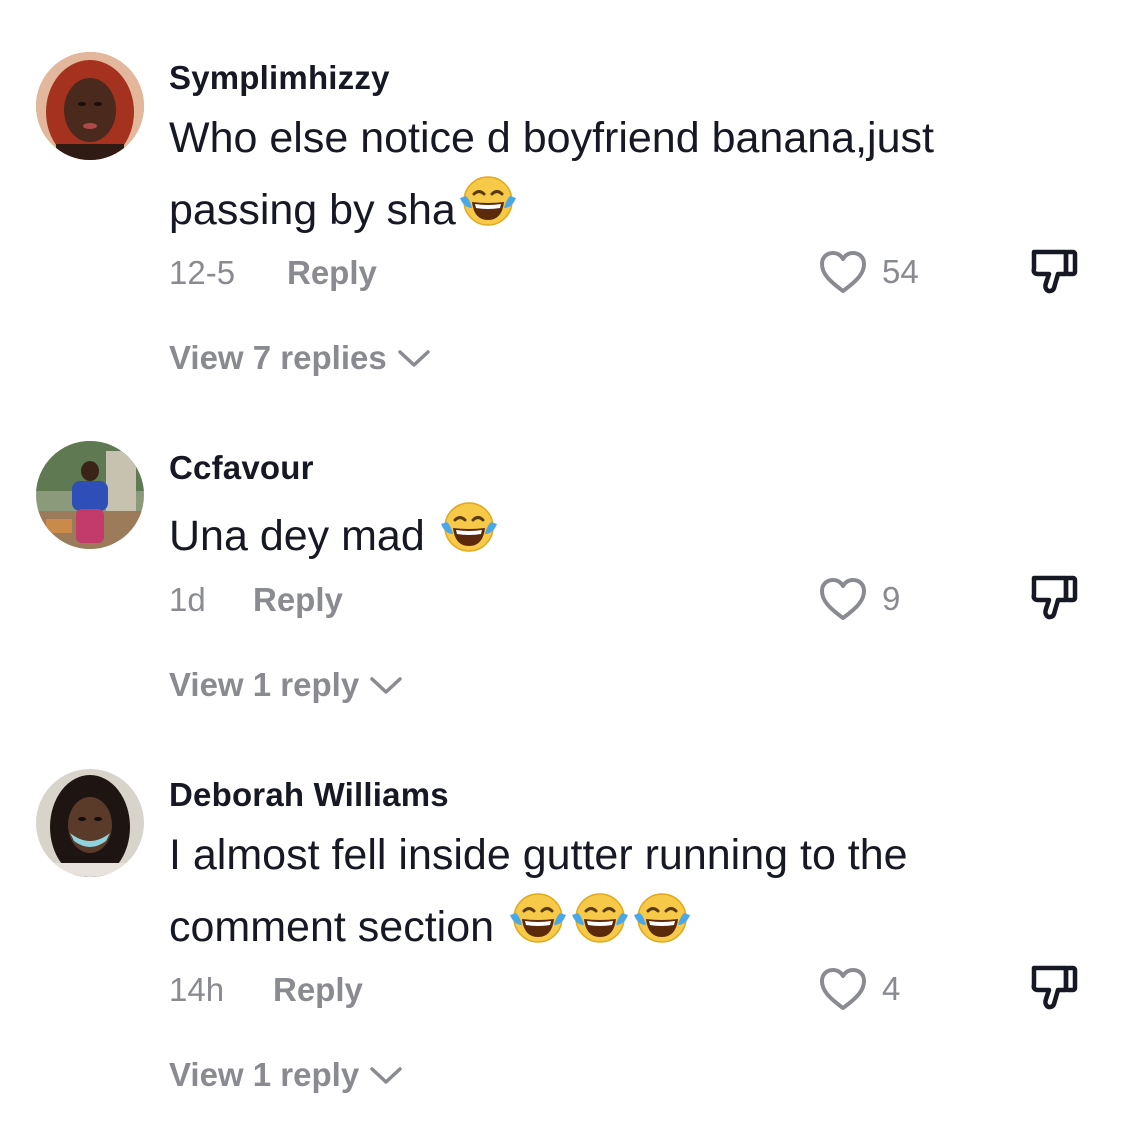 Image resolution: width=1125 pixels, height=1137 pixels. Describe the element at coordinates (241, 468) in the screenshot. I see `comment-username: Ccfavour` at that location.